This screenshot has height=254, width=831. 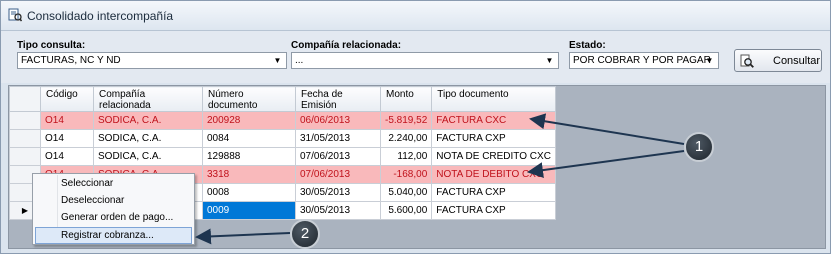 What do you see at coordinates (607, 129) in the screenshot?
I see `callout-1-arrow-top` at bounding box center [607, 129].